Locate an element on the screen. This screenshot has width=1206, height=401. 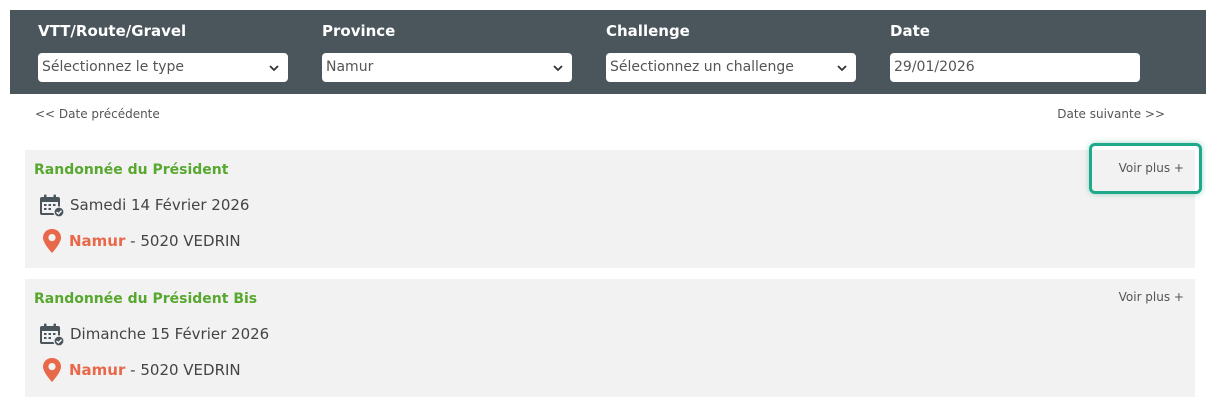
challenge-select-value: Sélectionnez un challenge is located at coordinates (702, 67).